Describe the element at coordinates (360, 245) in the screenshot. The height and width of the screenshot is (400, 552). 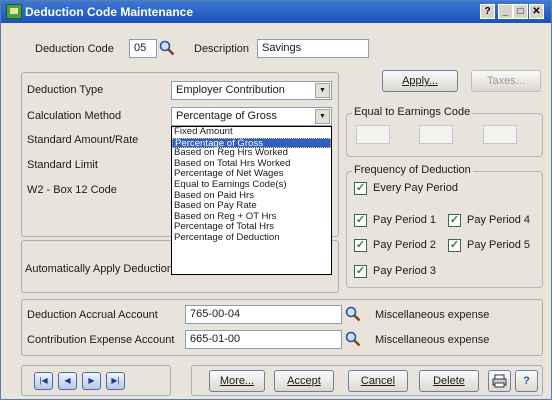
I see `pay-period-2-checkbox: ✓` at that location.